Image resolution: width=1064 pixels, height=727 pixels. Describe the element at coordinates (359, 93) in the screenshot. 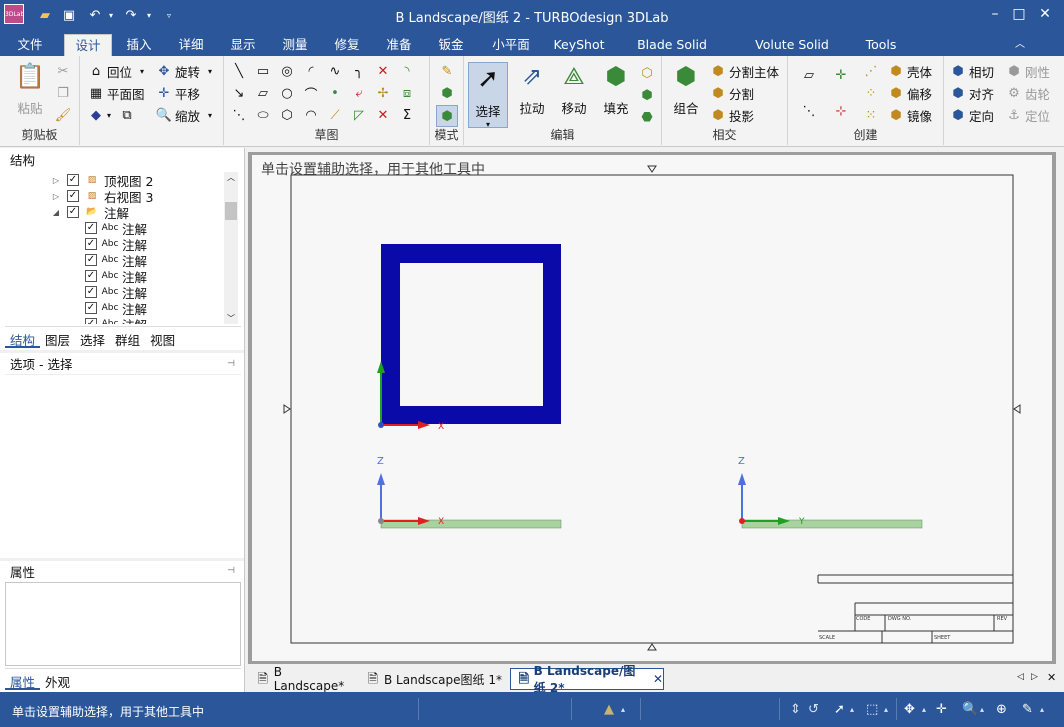

I see `fillet-icon: ⤶` at that location.